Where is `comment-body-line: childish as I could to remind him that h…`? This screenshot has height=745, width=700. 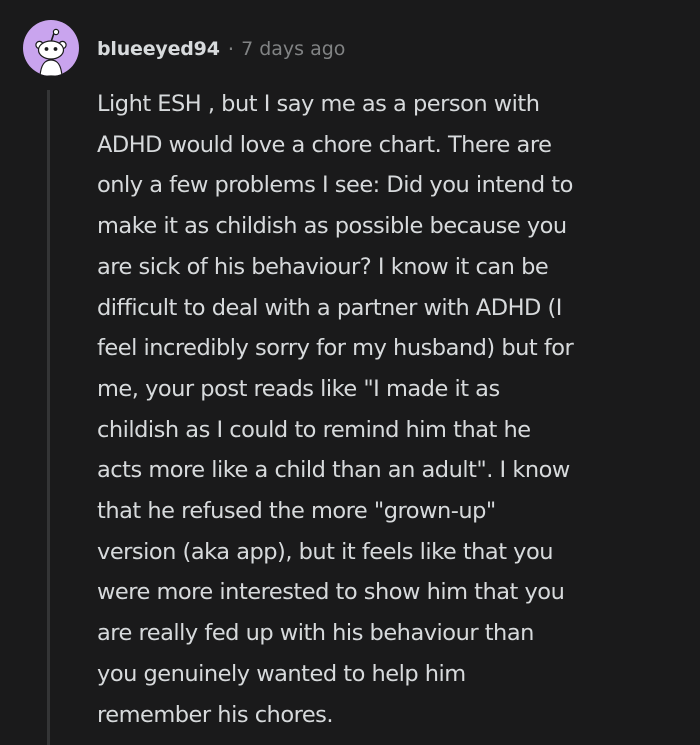 comment-body-line: childish as I could to remind him that h… is located at coordinates (314, 429).